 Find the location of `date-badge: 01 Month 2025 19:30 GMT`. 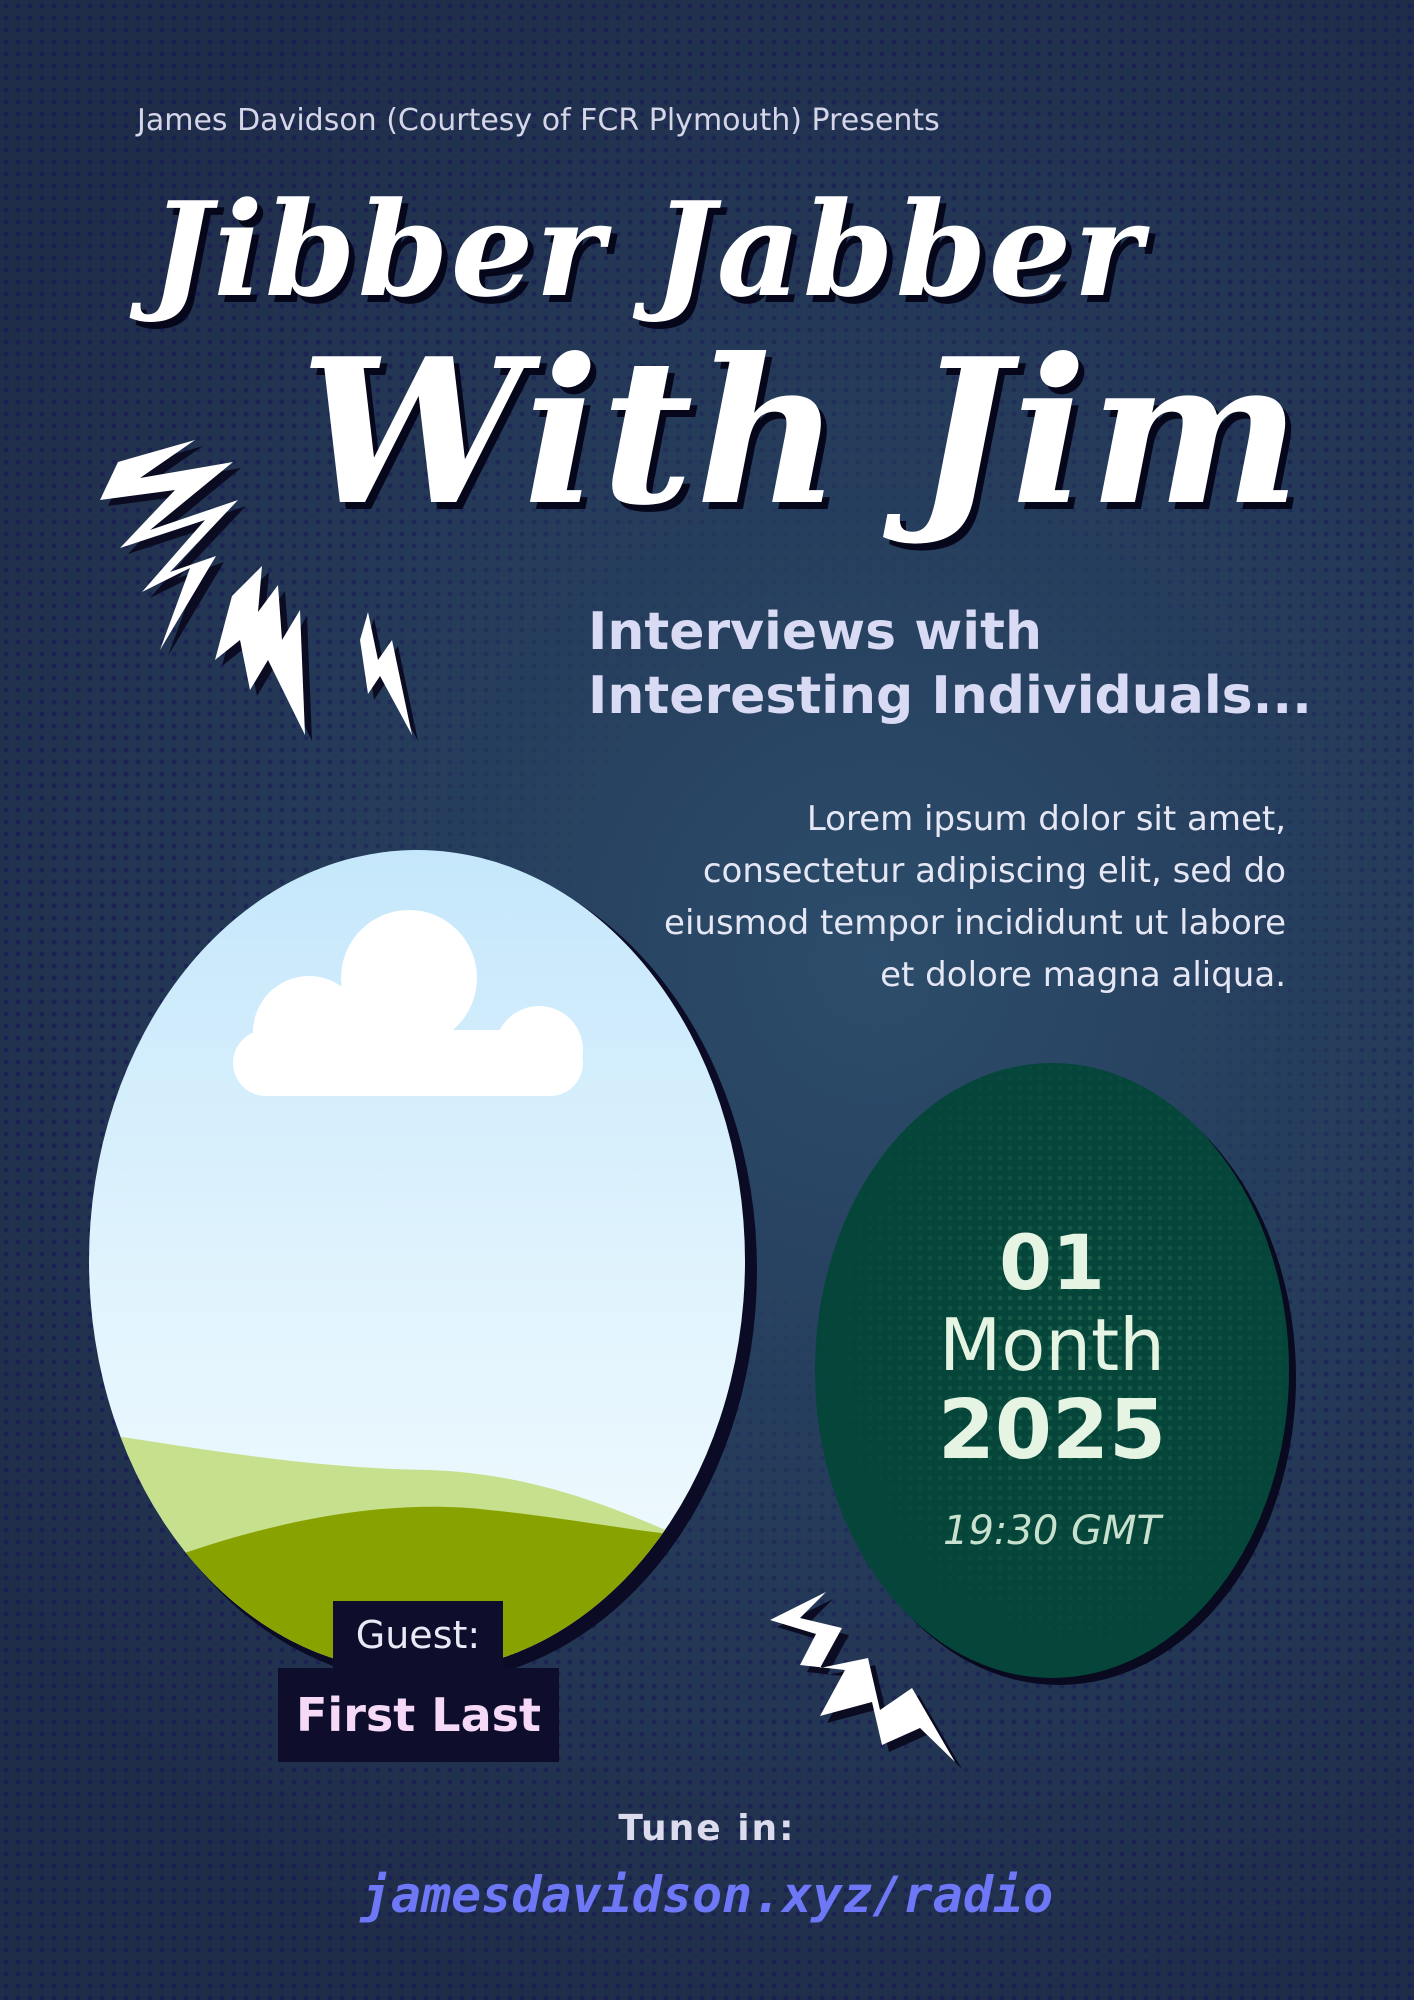

date-badge: 01 Month 2025 19:30 GMT is located at coordinates (1052, 1370).